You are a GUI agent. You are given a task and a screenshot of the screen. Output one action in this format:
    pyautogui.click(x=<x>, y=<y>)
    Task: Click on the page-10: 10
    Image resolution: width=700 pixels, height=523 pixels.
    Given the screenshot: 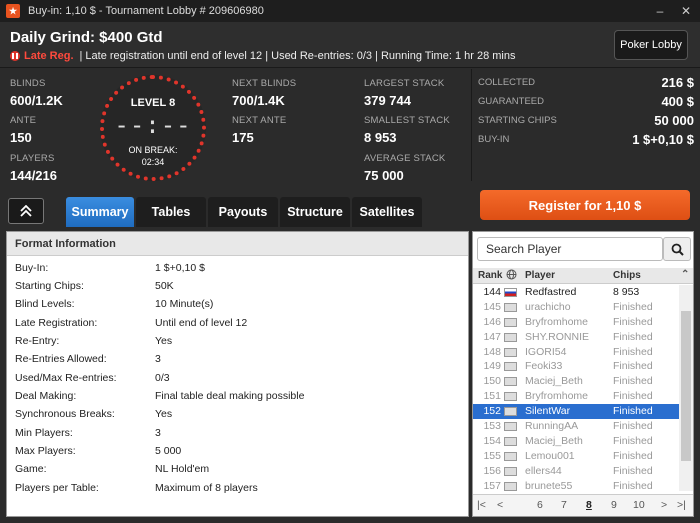 What is the action you would take?
    pyautogui.click(x=639, y=505)
    